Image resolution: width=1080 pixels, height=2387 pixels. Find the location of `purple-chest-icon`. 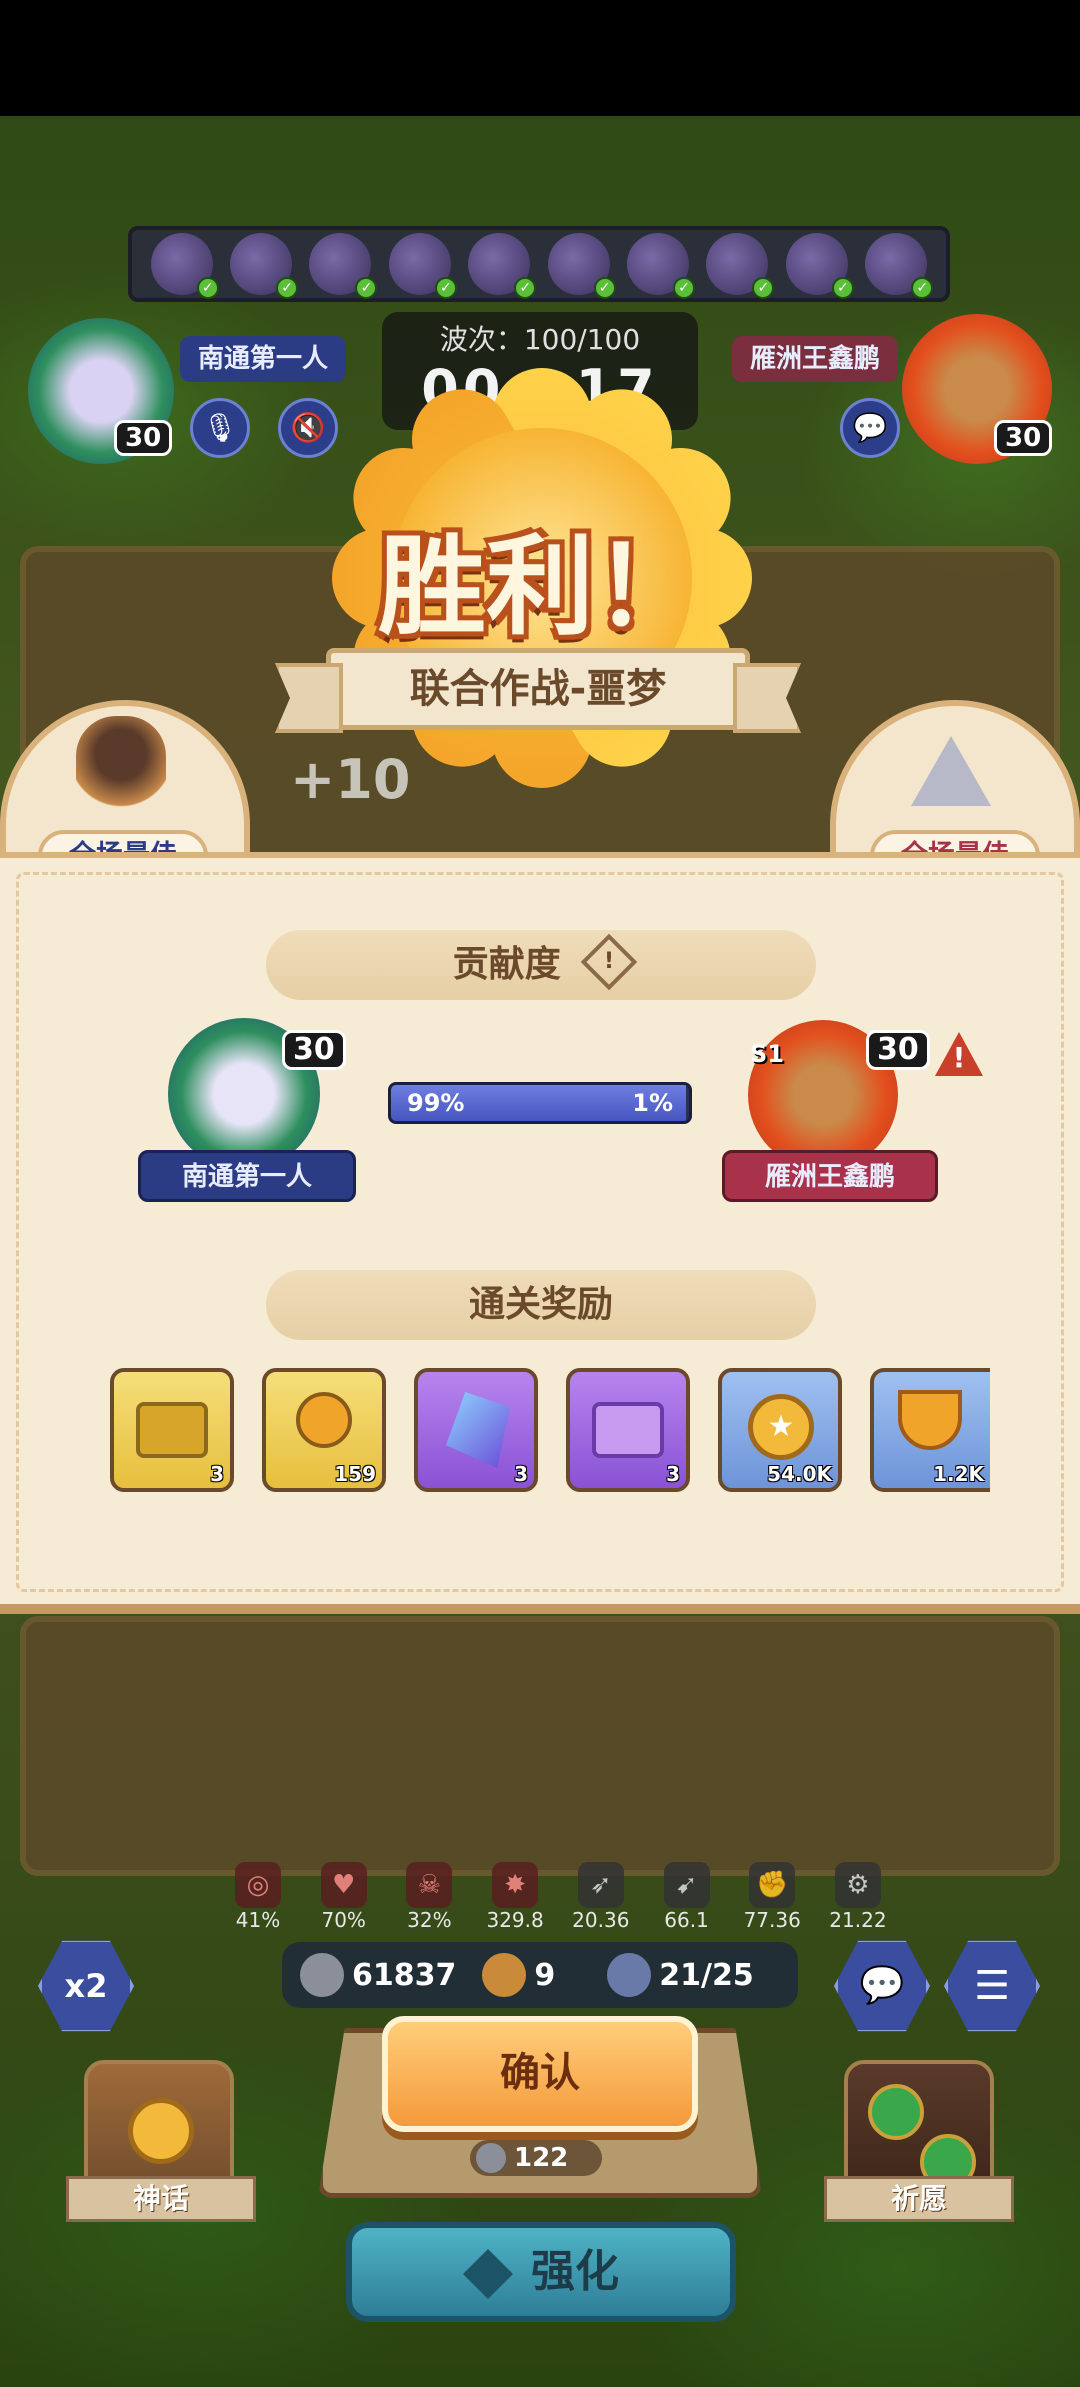

purple-chest-icon is located at coordinates (628, 1430).